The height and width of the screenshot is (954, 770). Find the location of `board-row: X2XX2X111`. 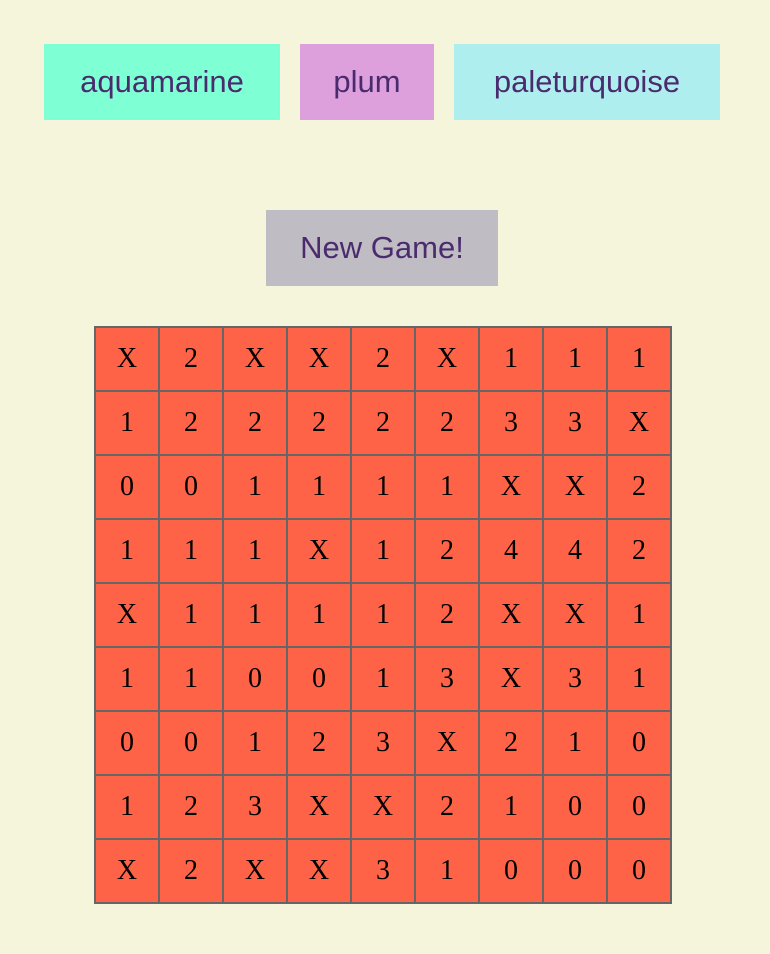

board-row: X2XX2X111 is located at coordinates (383, 359).